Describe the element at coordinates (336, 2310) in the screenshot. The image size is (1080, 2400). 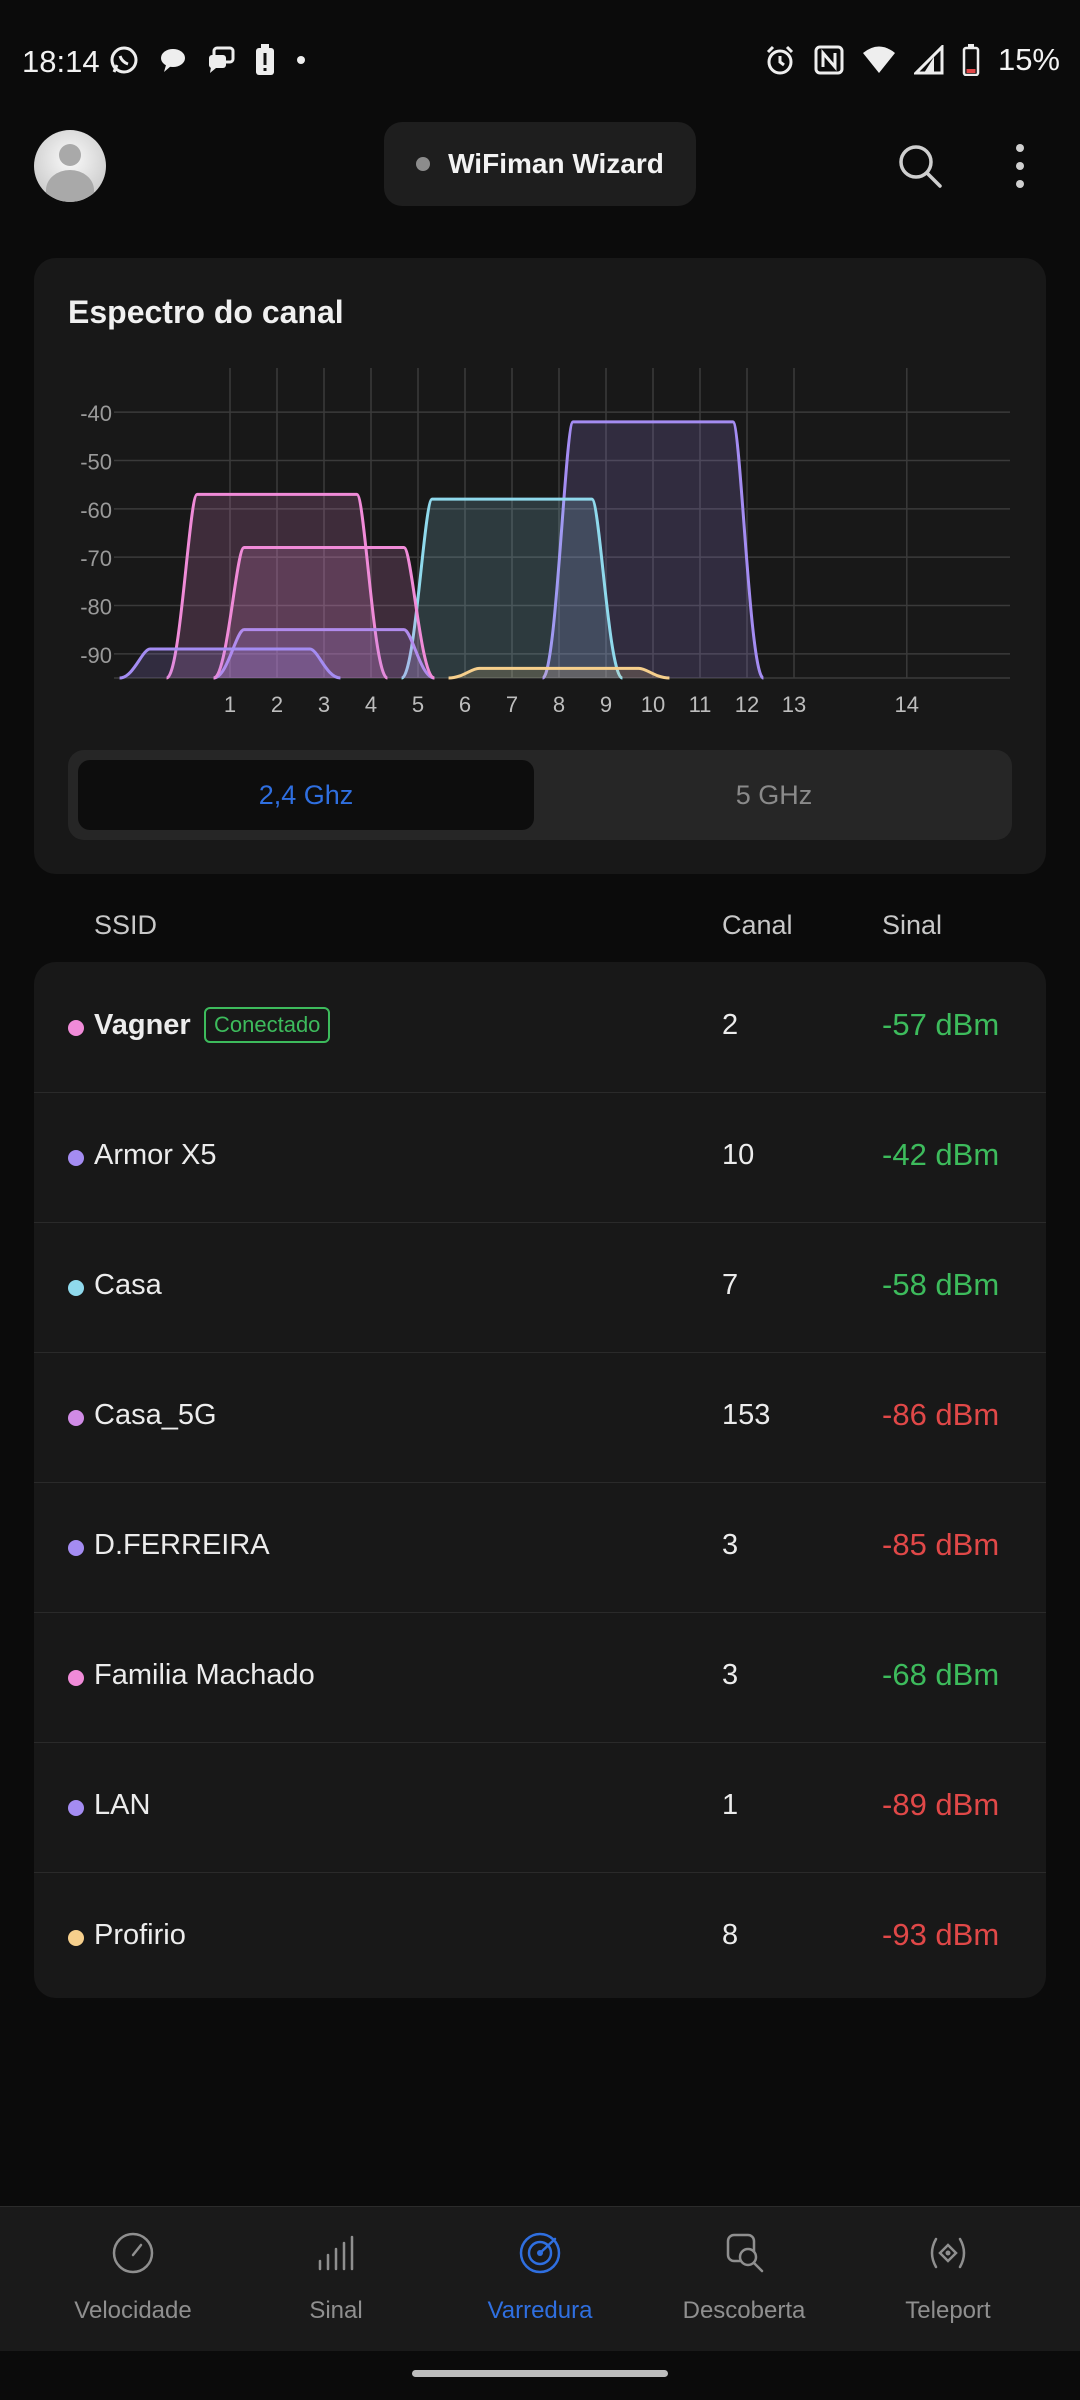
I see `nav-label: Sinal` at that location.